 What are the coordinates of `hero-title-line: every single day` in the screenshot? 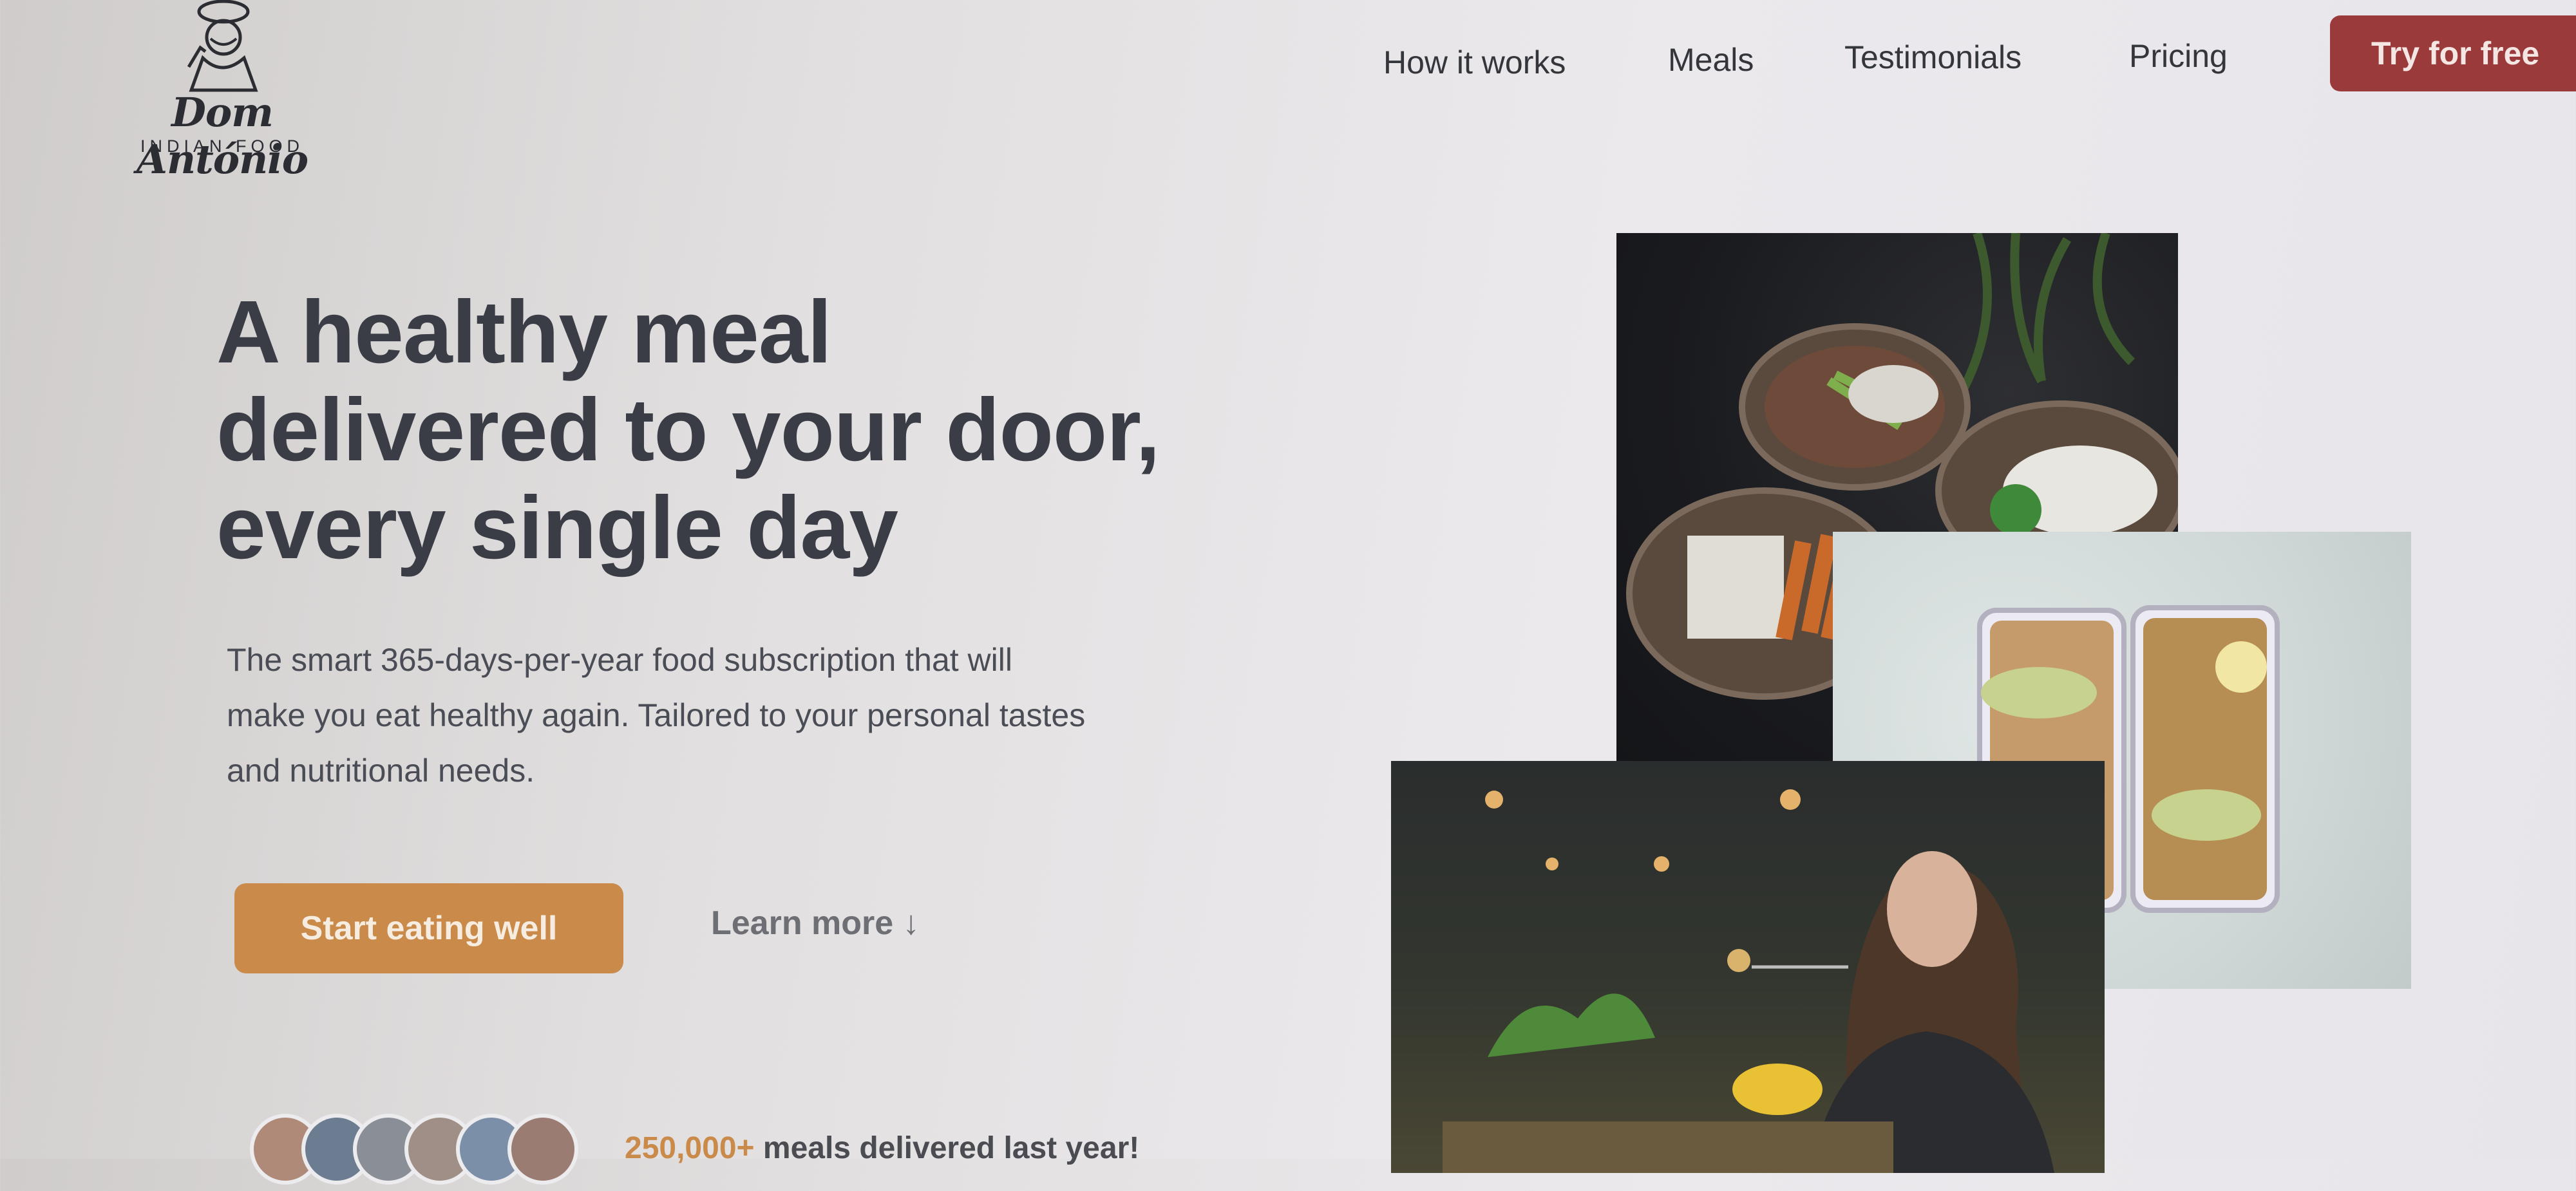 It's located at (557, 527).